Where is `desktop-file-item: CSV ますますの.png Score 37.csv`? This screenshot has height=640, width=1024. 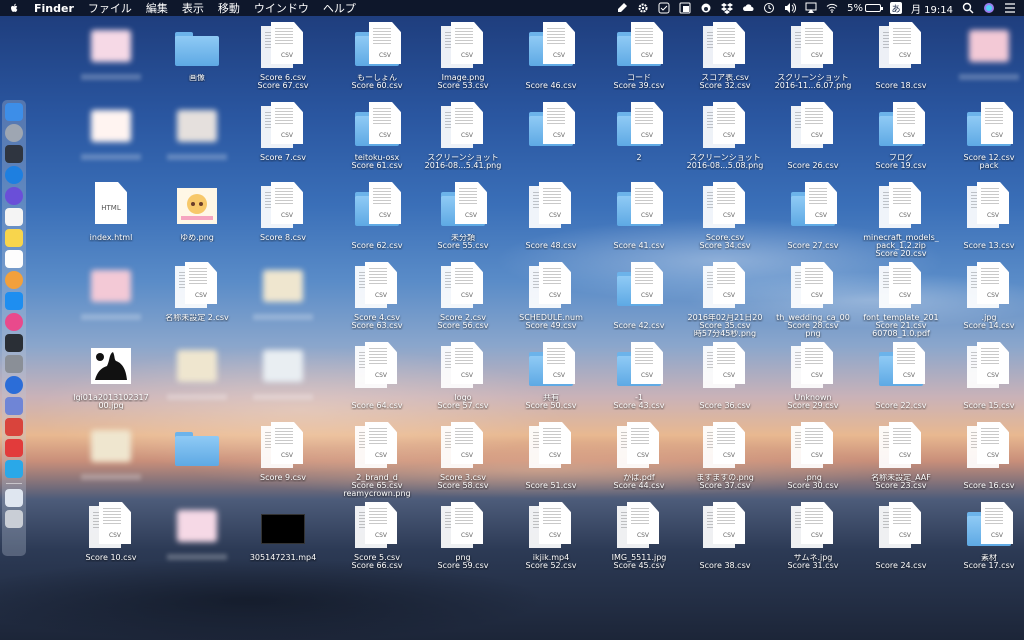 desktop-file-item: CSV ますますの.png Score 37.csv is located at coordinates (725, 462).